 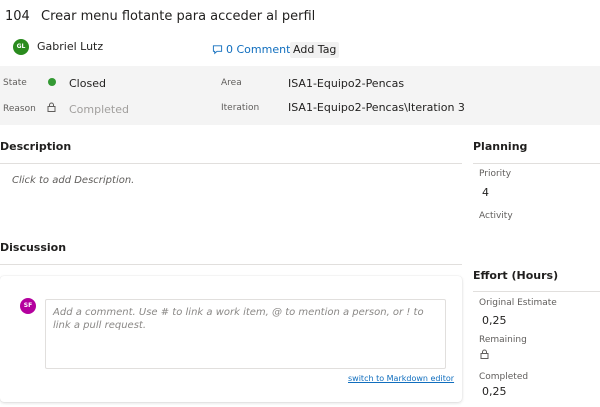 What do you see at coordinates (231, 163) in the screenshot?
I see `description-divider` at bounding box center [231, 163].